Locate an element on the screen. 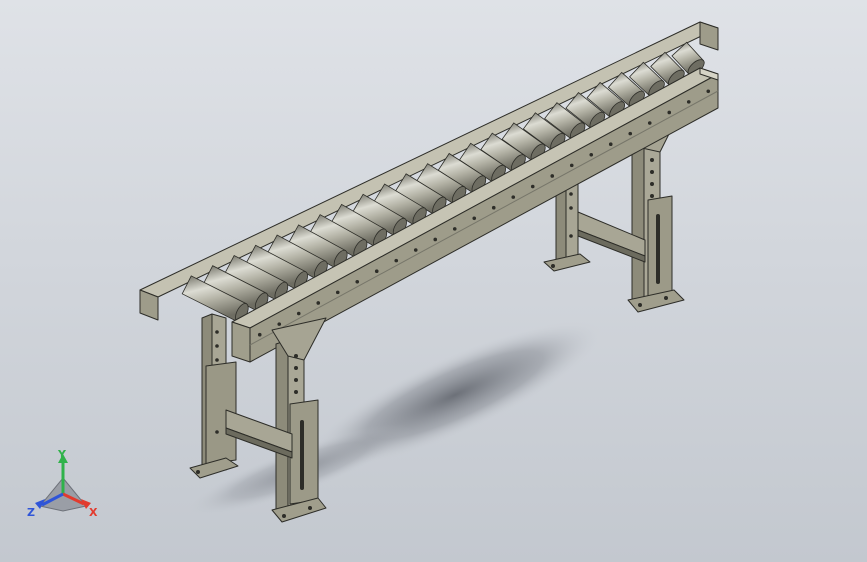 This screenshot has height=562, width=867. z-axis-label: Z is located at coordinates (31, 512).